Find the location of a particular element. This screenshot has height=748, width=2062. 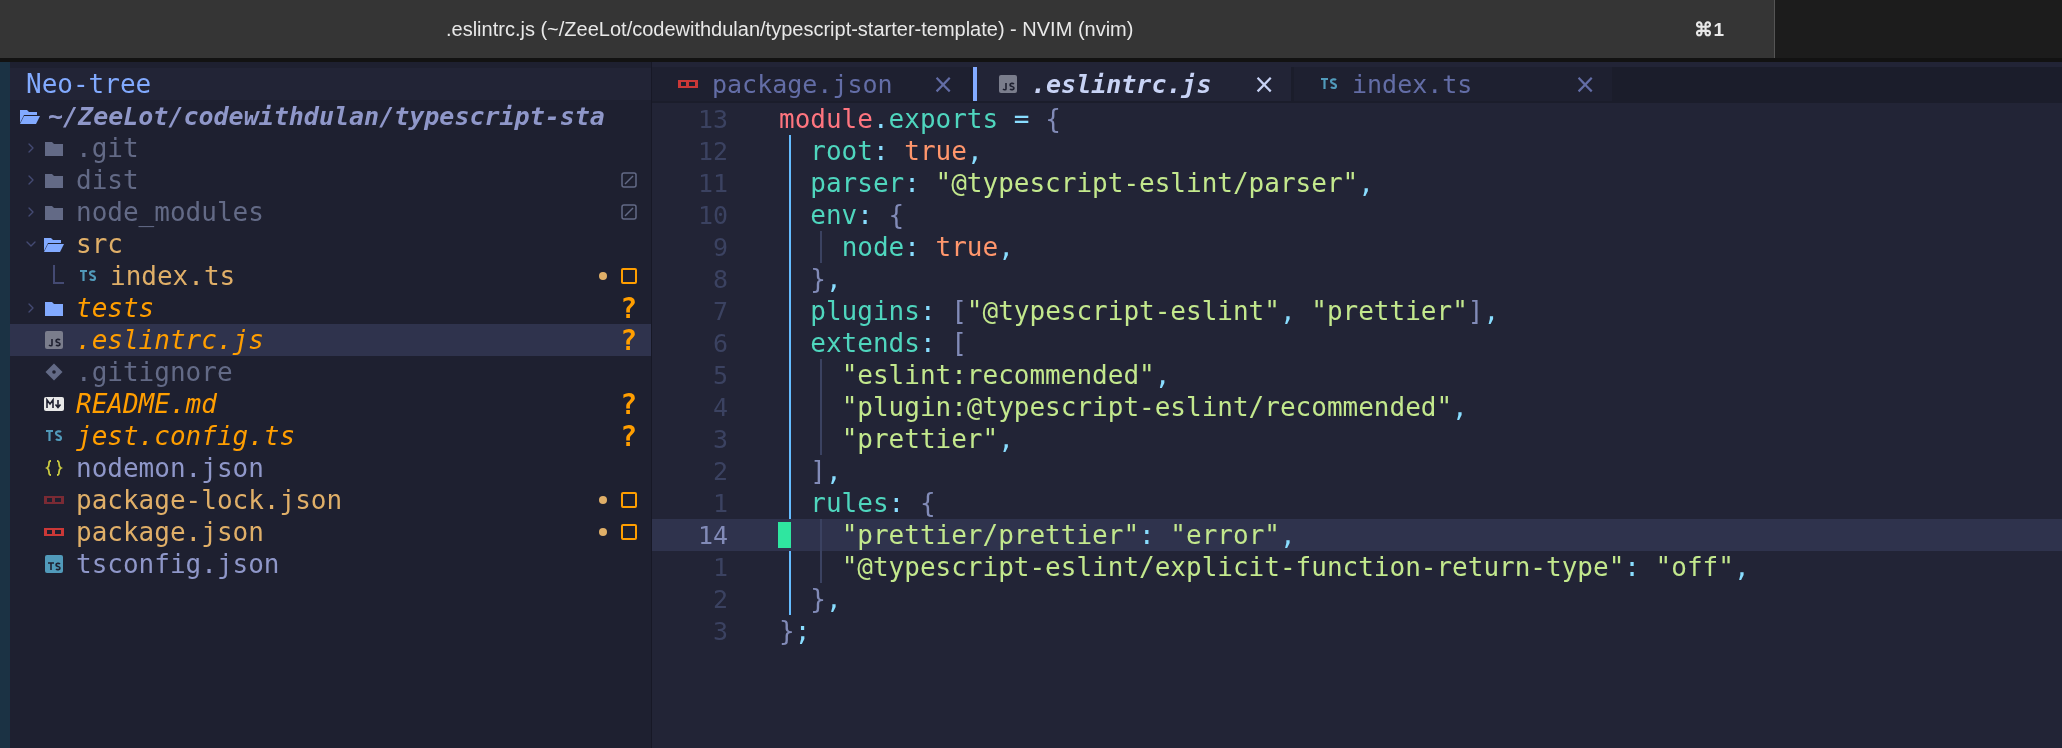

tree-row: dist is located at coordinates (330, 180).